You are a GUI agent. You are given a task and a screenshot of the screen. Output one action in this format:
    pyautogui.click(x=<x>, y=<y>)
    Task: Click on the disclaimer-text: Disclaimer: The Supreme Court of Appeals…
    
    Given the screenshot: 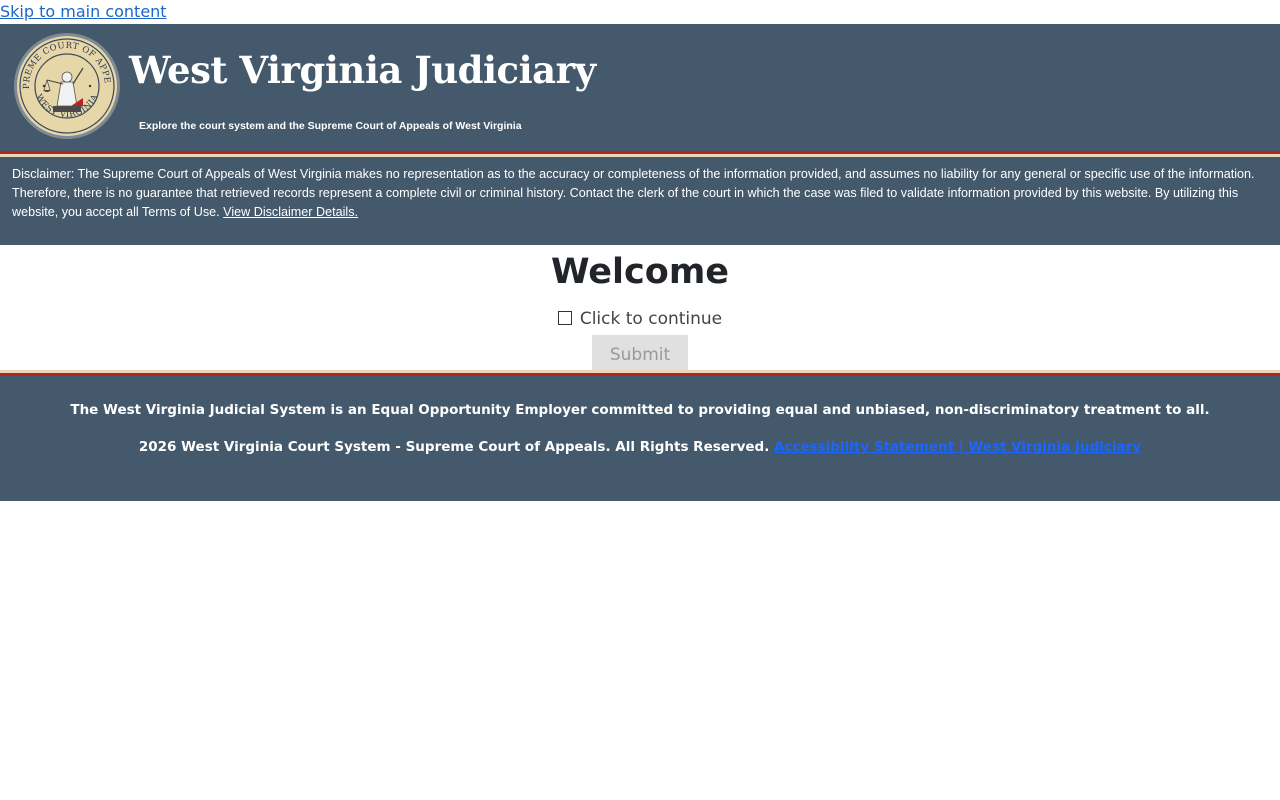 What is the action you would take?
    pyautogui.click(x=633, y=193)
    